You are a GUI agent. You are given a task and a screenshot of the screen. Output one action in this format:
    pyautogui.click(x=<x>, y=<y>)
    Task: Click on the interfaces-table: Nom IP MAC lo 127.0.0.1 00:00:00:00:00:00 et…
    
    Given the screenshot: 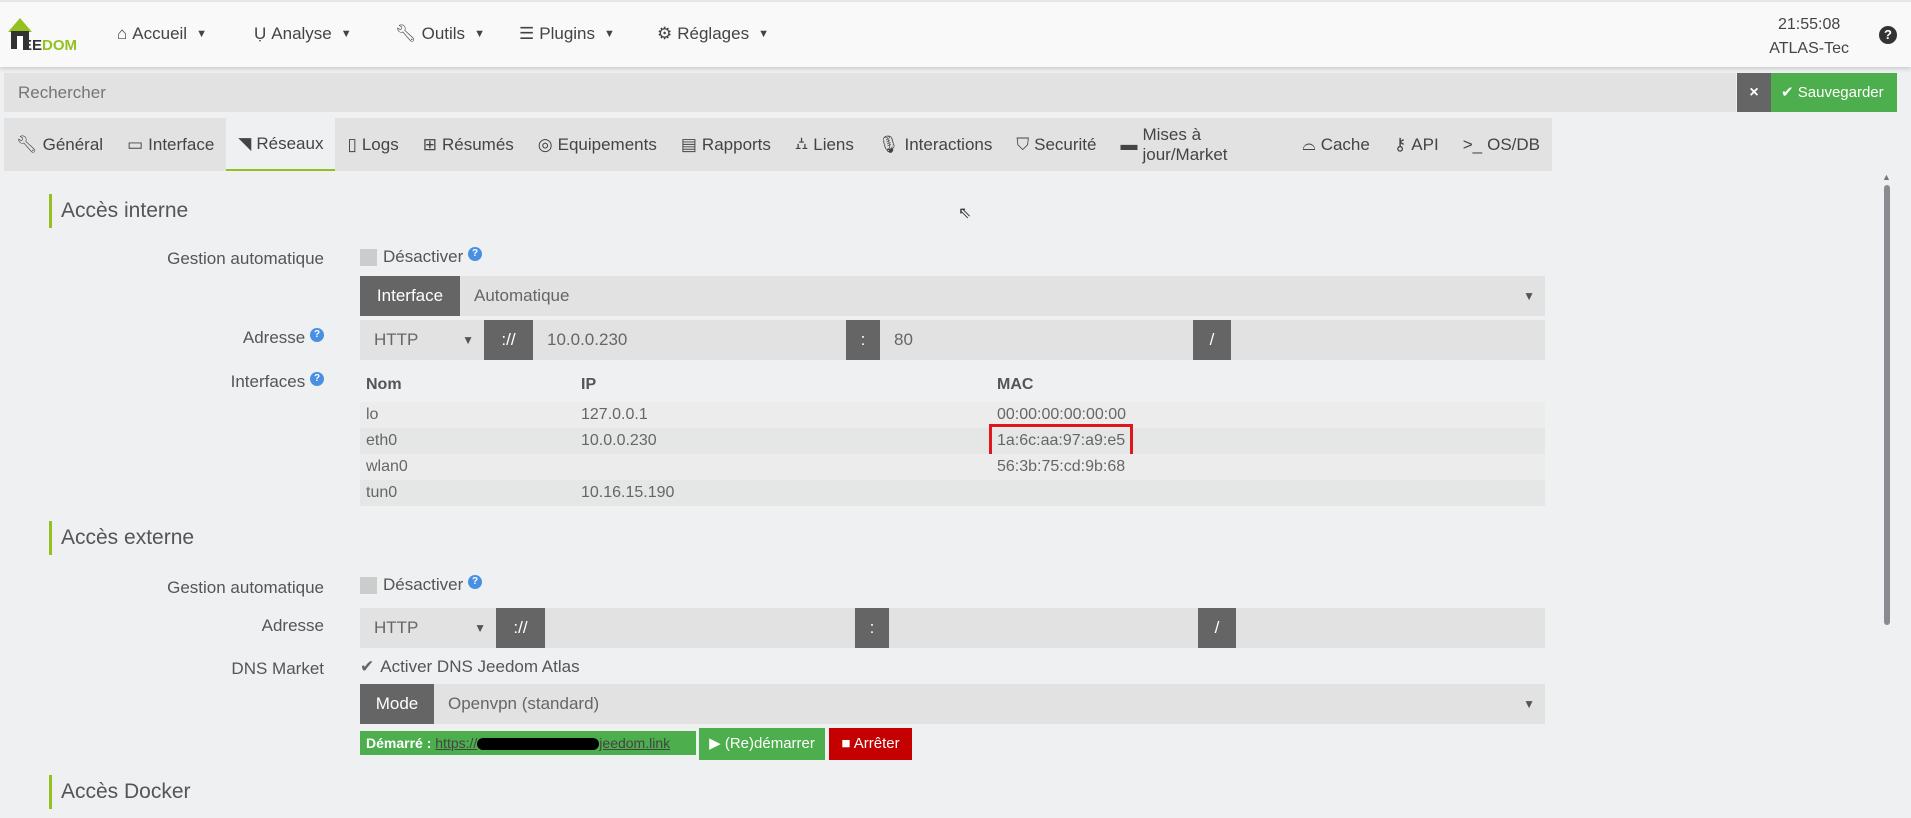 What is the action you would take?
    pyautogui.click(x=952, y=439)
    